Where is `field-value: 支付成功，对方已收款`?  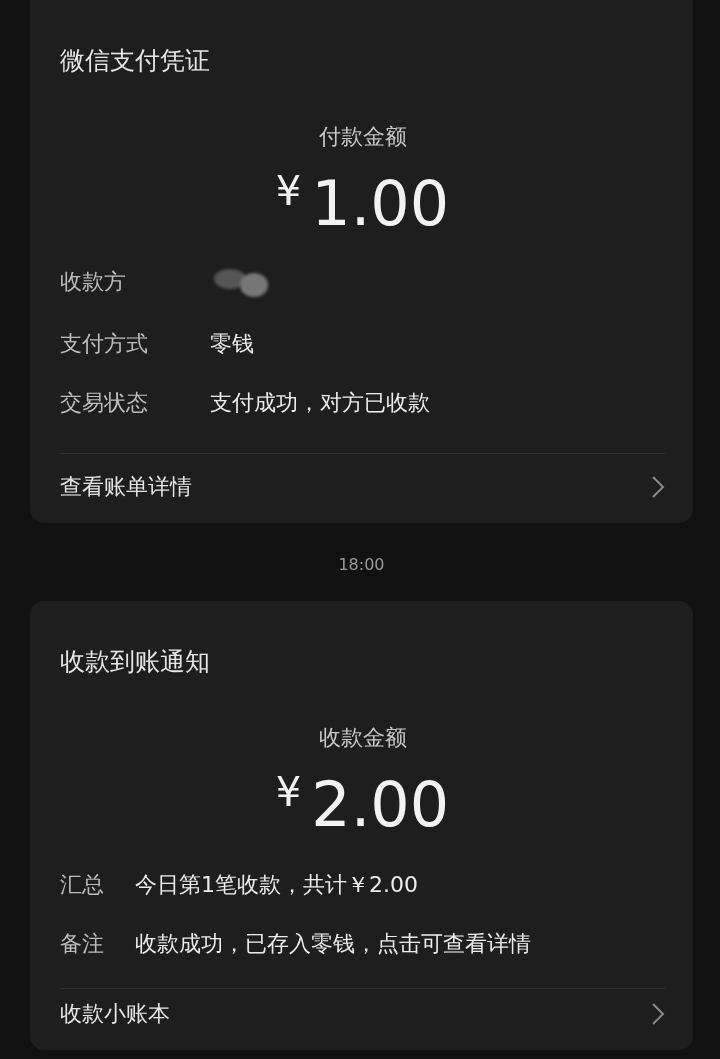 field-value: 支付成功，对方已收款 is located at coordinates (320, 402).